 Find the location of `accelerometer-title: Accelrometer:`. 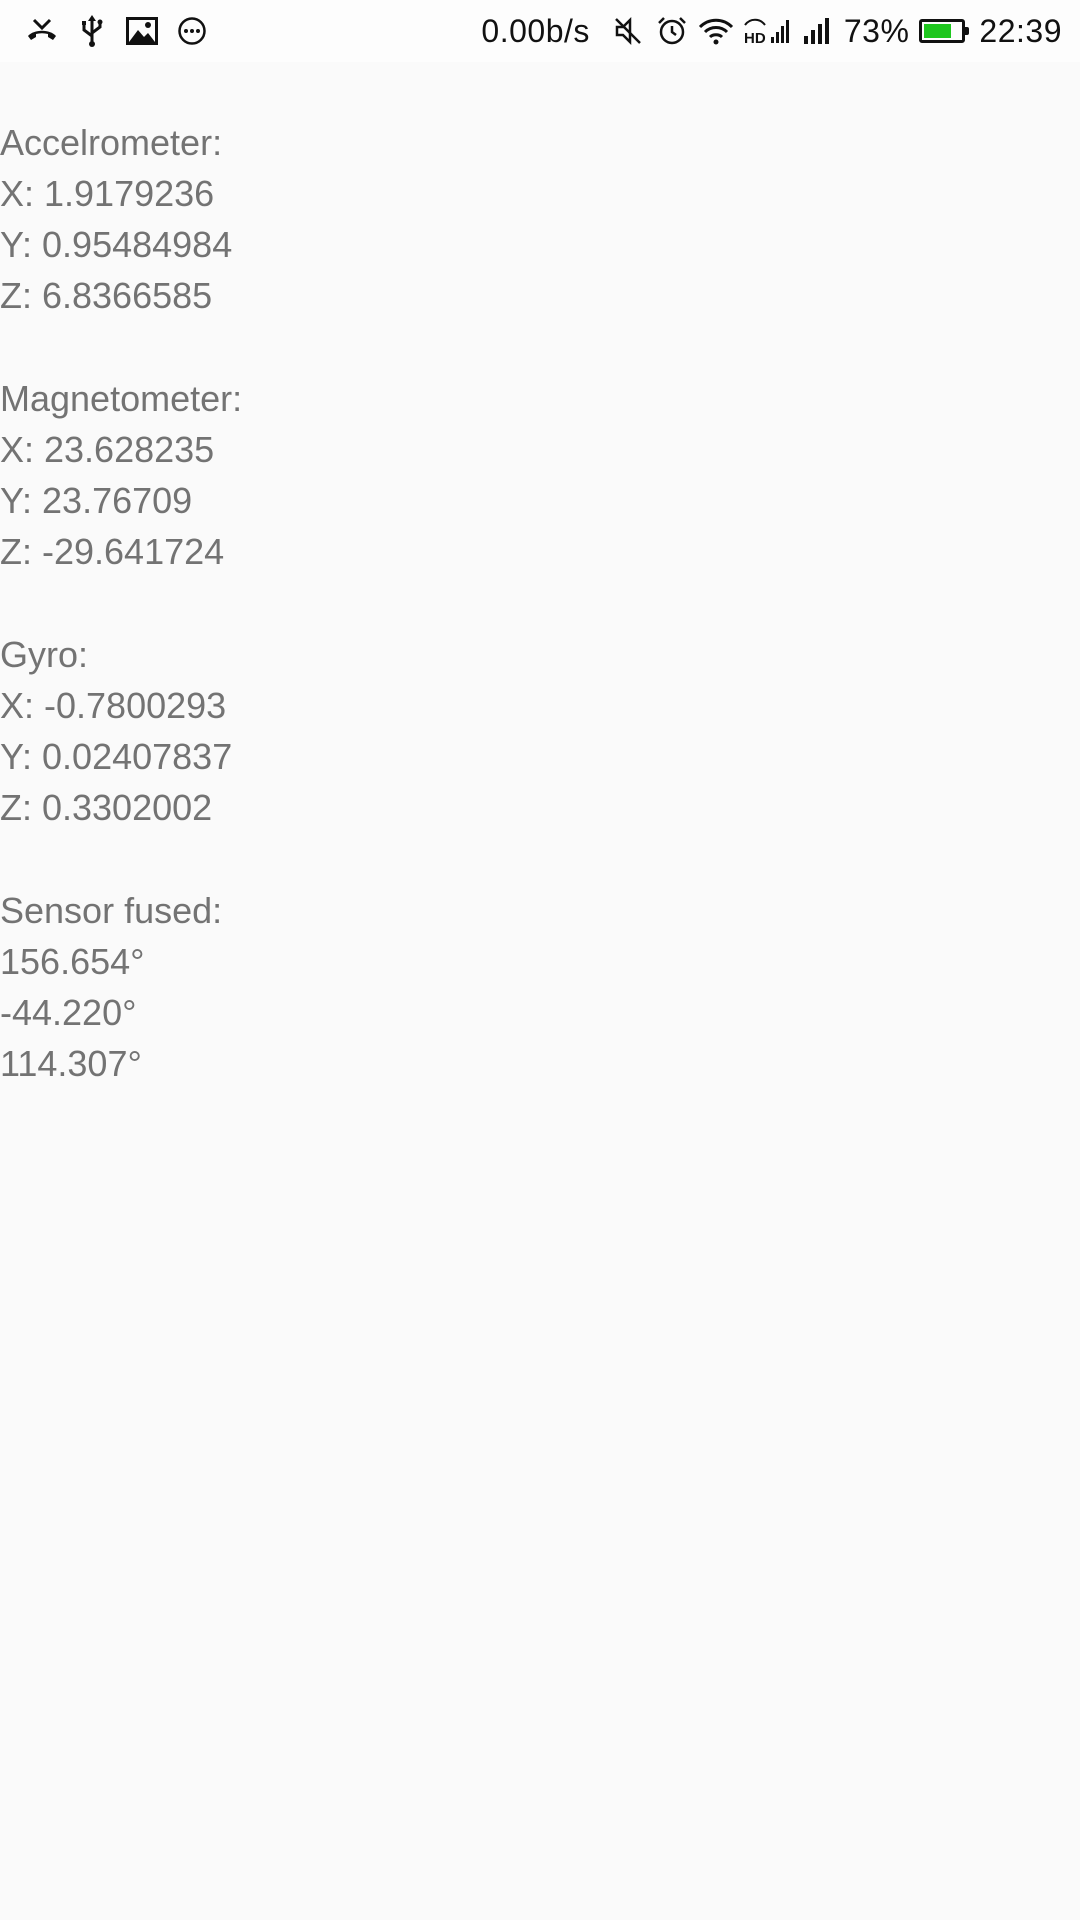

accelerometer-title: Accelrometer: is located at coordinates (111, 142).